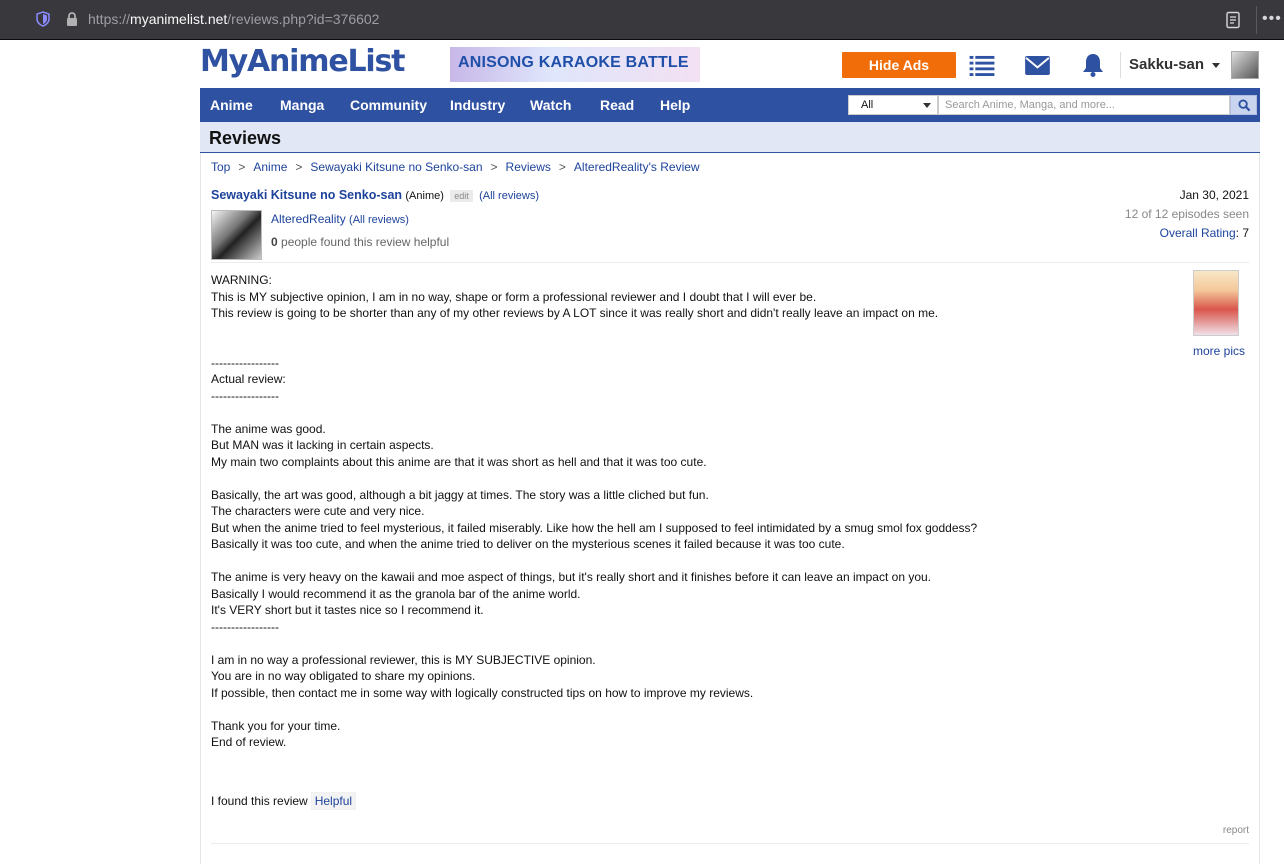 This screenshot has height=864, width=1284. I want to click on edit-button: edit, so click(461, 196).